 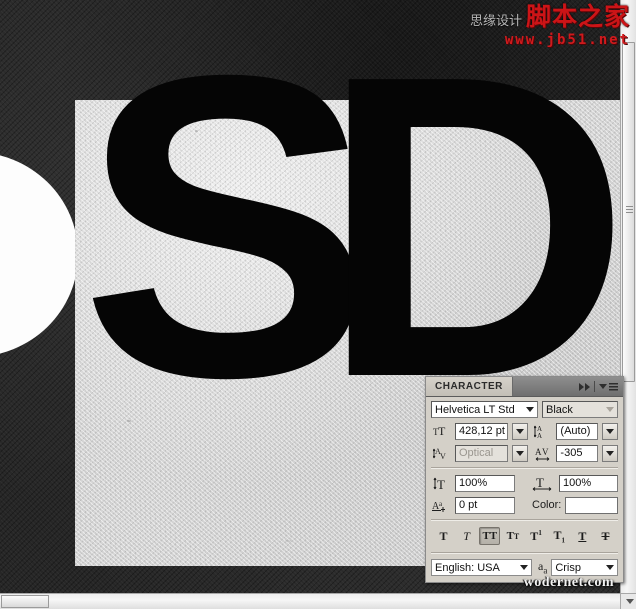 I want to click on svg-text: a, so click(x=441, y=504).